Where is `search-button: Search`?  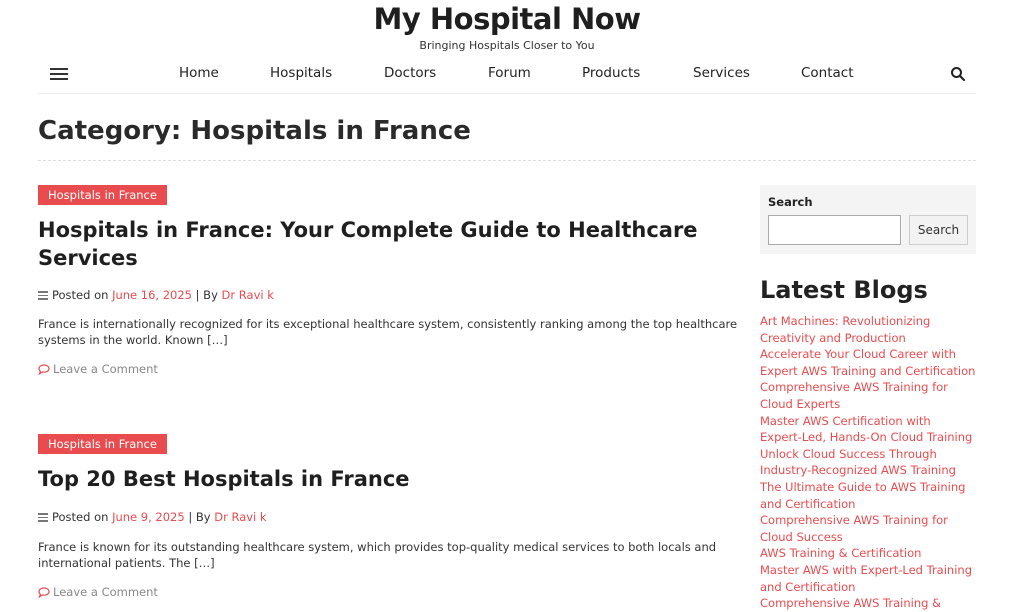 search-button: Search is located at coordinates (938, 230).